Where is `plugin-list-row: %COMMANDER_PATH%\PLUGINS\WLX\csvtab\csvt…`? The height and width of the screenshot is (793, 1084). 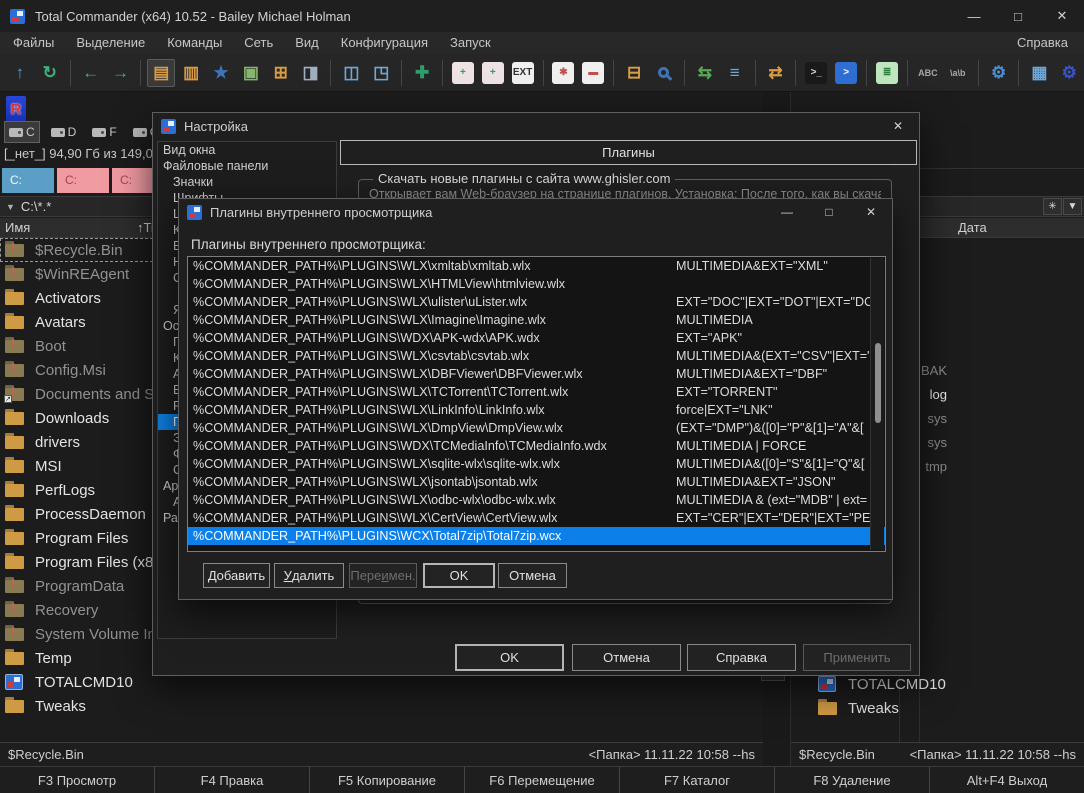 plugin-list-row: %COMMANDER_PATH%\PLUGINS\WLX\csvtab\csvt… is located at coordinates (536, 356).